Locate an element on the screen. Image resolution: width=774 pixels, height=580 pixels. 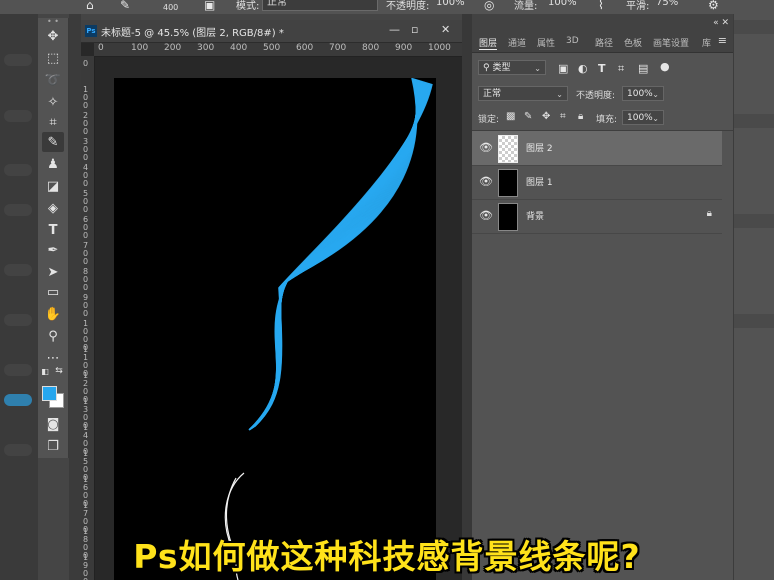
rectangle-tool-icon: ▭ is located at coordinates (53, 292).